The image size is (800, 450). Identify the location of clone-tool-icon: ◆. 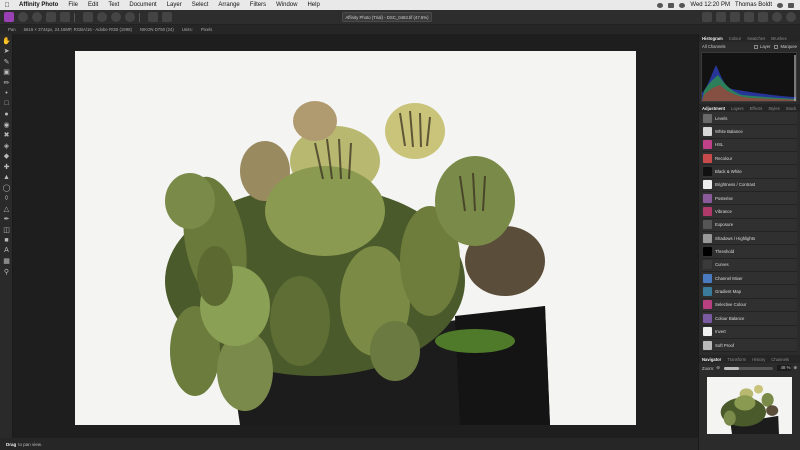
(6, 156).